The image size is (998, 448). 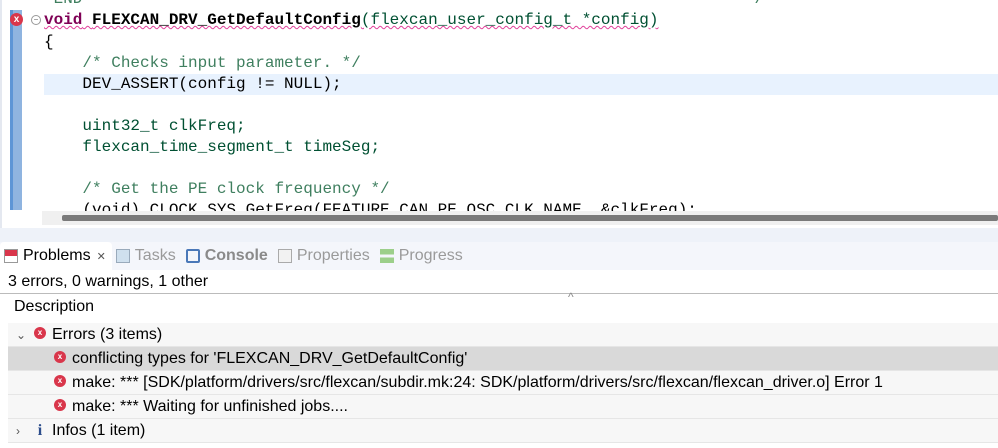 What do you see at coordinates (18, 431) in the screenshot?
I see `chevron-right-icon: ›` at bounding box center [18, 431].